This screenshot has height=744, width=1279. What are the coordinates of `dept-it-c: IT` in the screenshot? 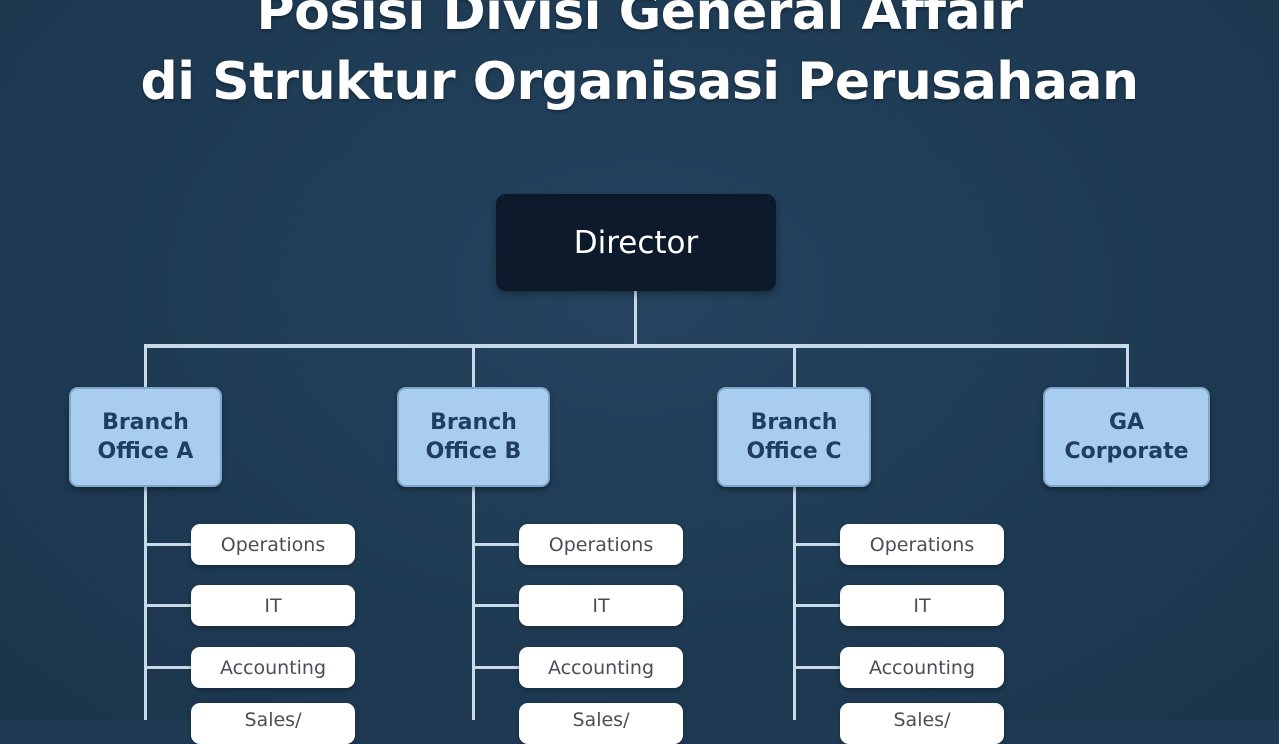 It's located at (922, 605).